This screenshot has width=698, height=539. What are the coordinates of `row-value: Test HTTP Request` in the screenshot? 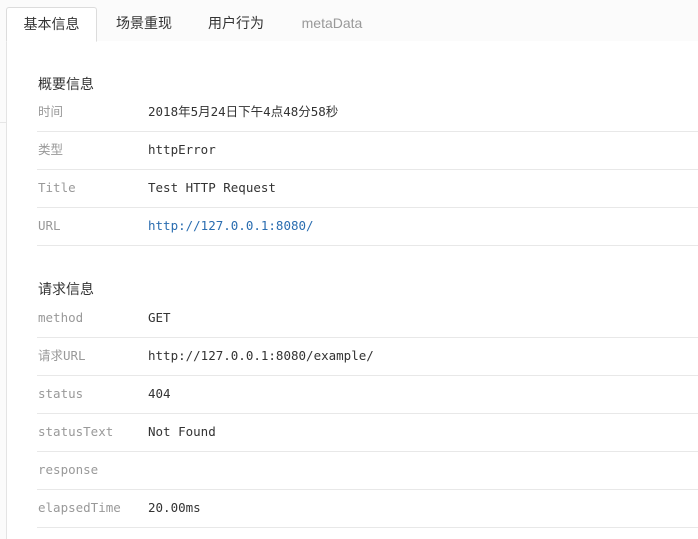 It's located at (212, 187).